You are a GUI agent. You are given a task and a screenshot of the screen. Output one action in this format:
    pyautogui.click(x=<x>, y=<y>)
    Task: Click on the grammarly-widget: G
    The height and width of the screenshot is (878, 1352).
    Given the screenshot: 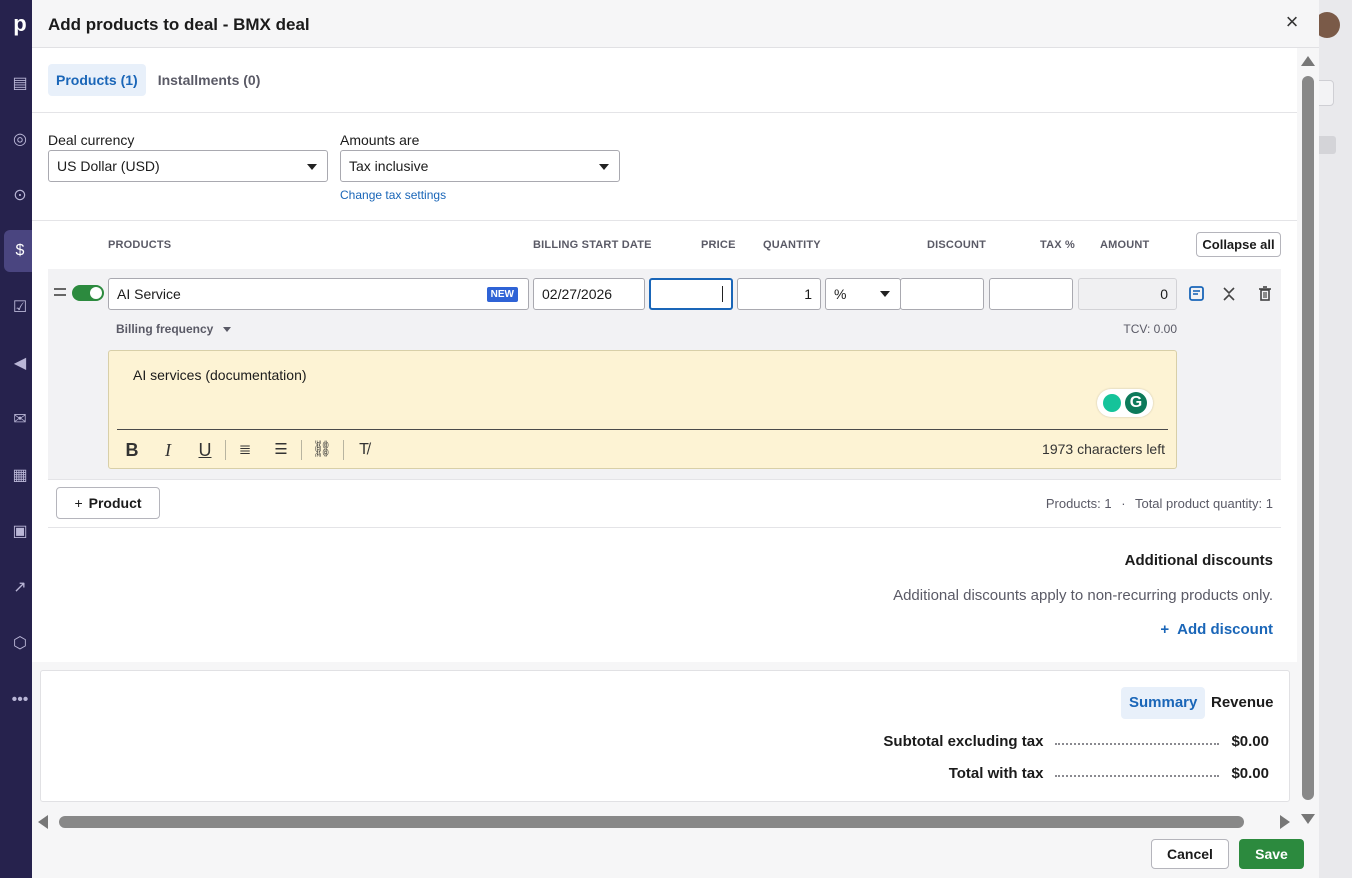 What is the action you would take?
    pyautogui.click(x=1125, y=403)
    